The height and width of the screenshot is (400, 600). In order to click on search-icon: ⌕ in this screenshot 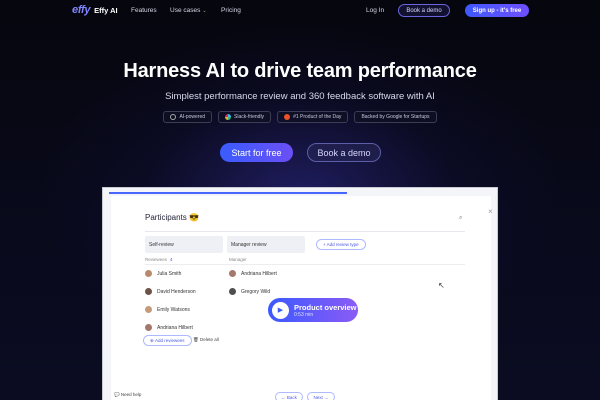, I will do `click(460, 218)`.